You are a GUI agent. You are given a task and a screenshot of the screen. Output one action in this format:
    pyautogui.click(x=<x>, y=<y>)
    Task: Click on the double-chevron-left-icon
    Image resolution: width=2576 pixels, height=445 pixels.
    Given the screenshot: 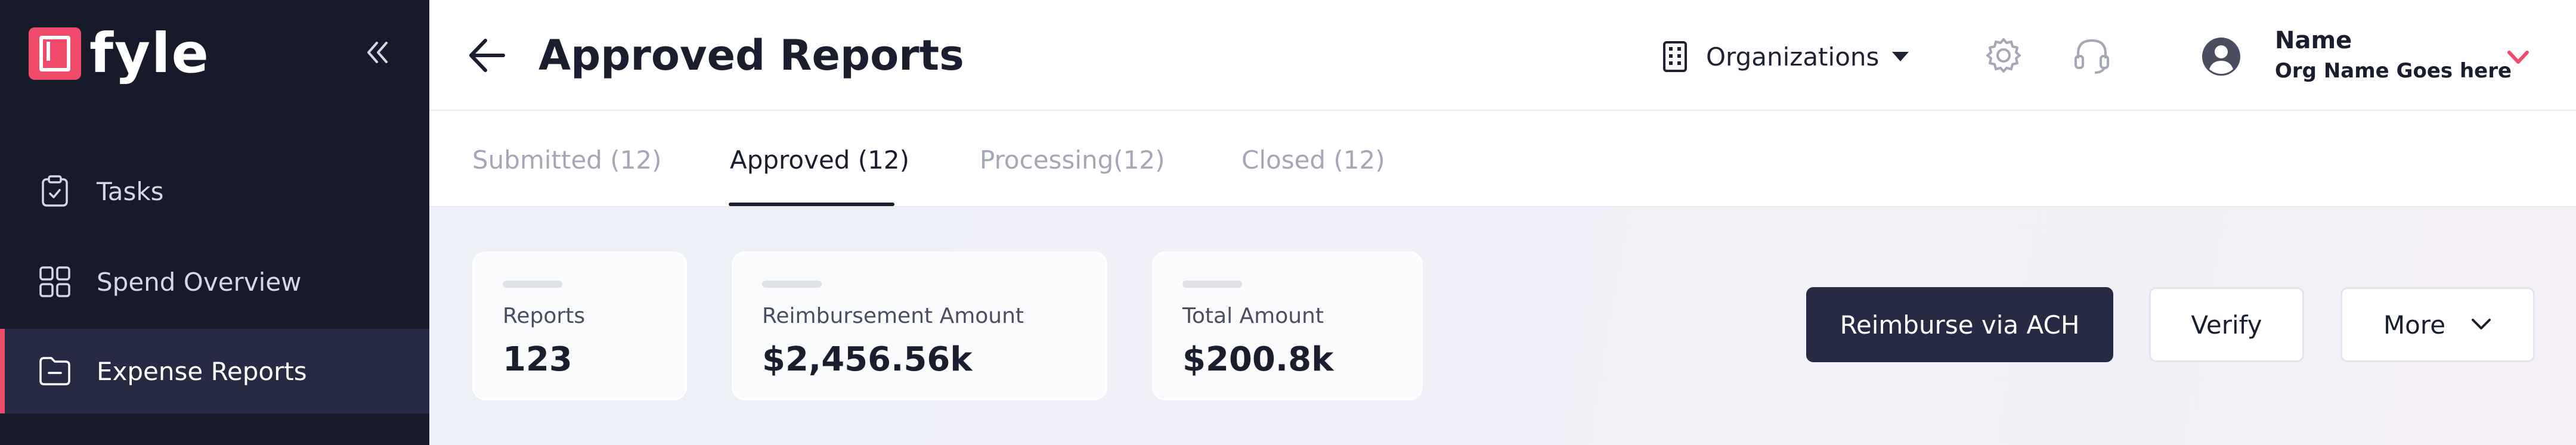 What is the action you would take?
    pyautogui.click(x=378, y=52)
    